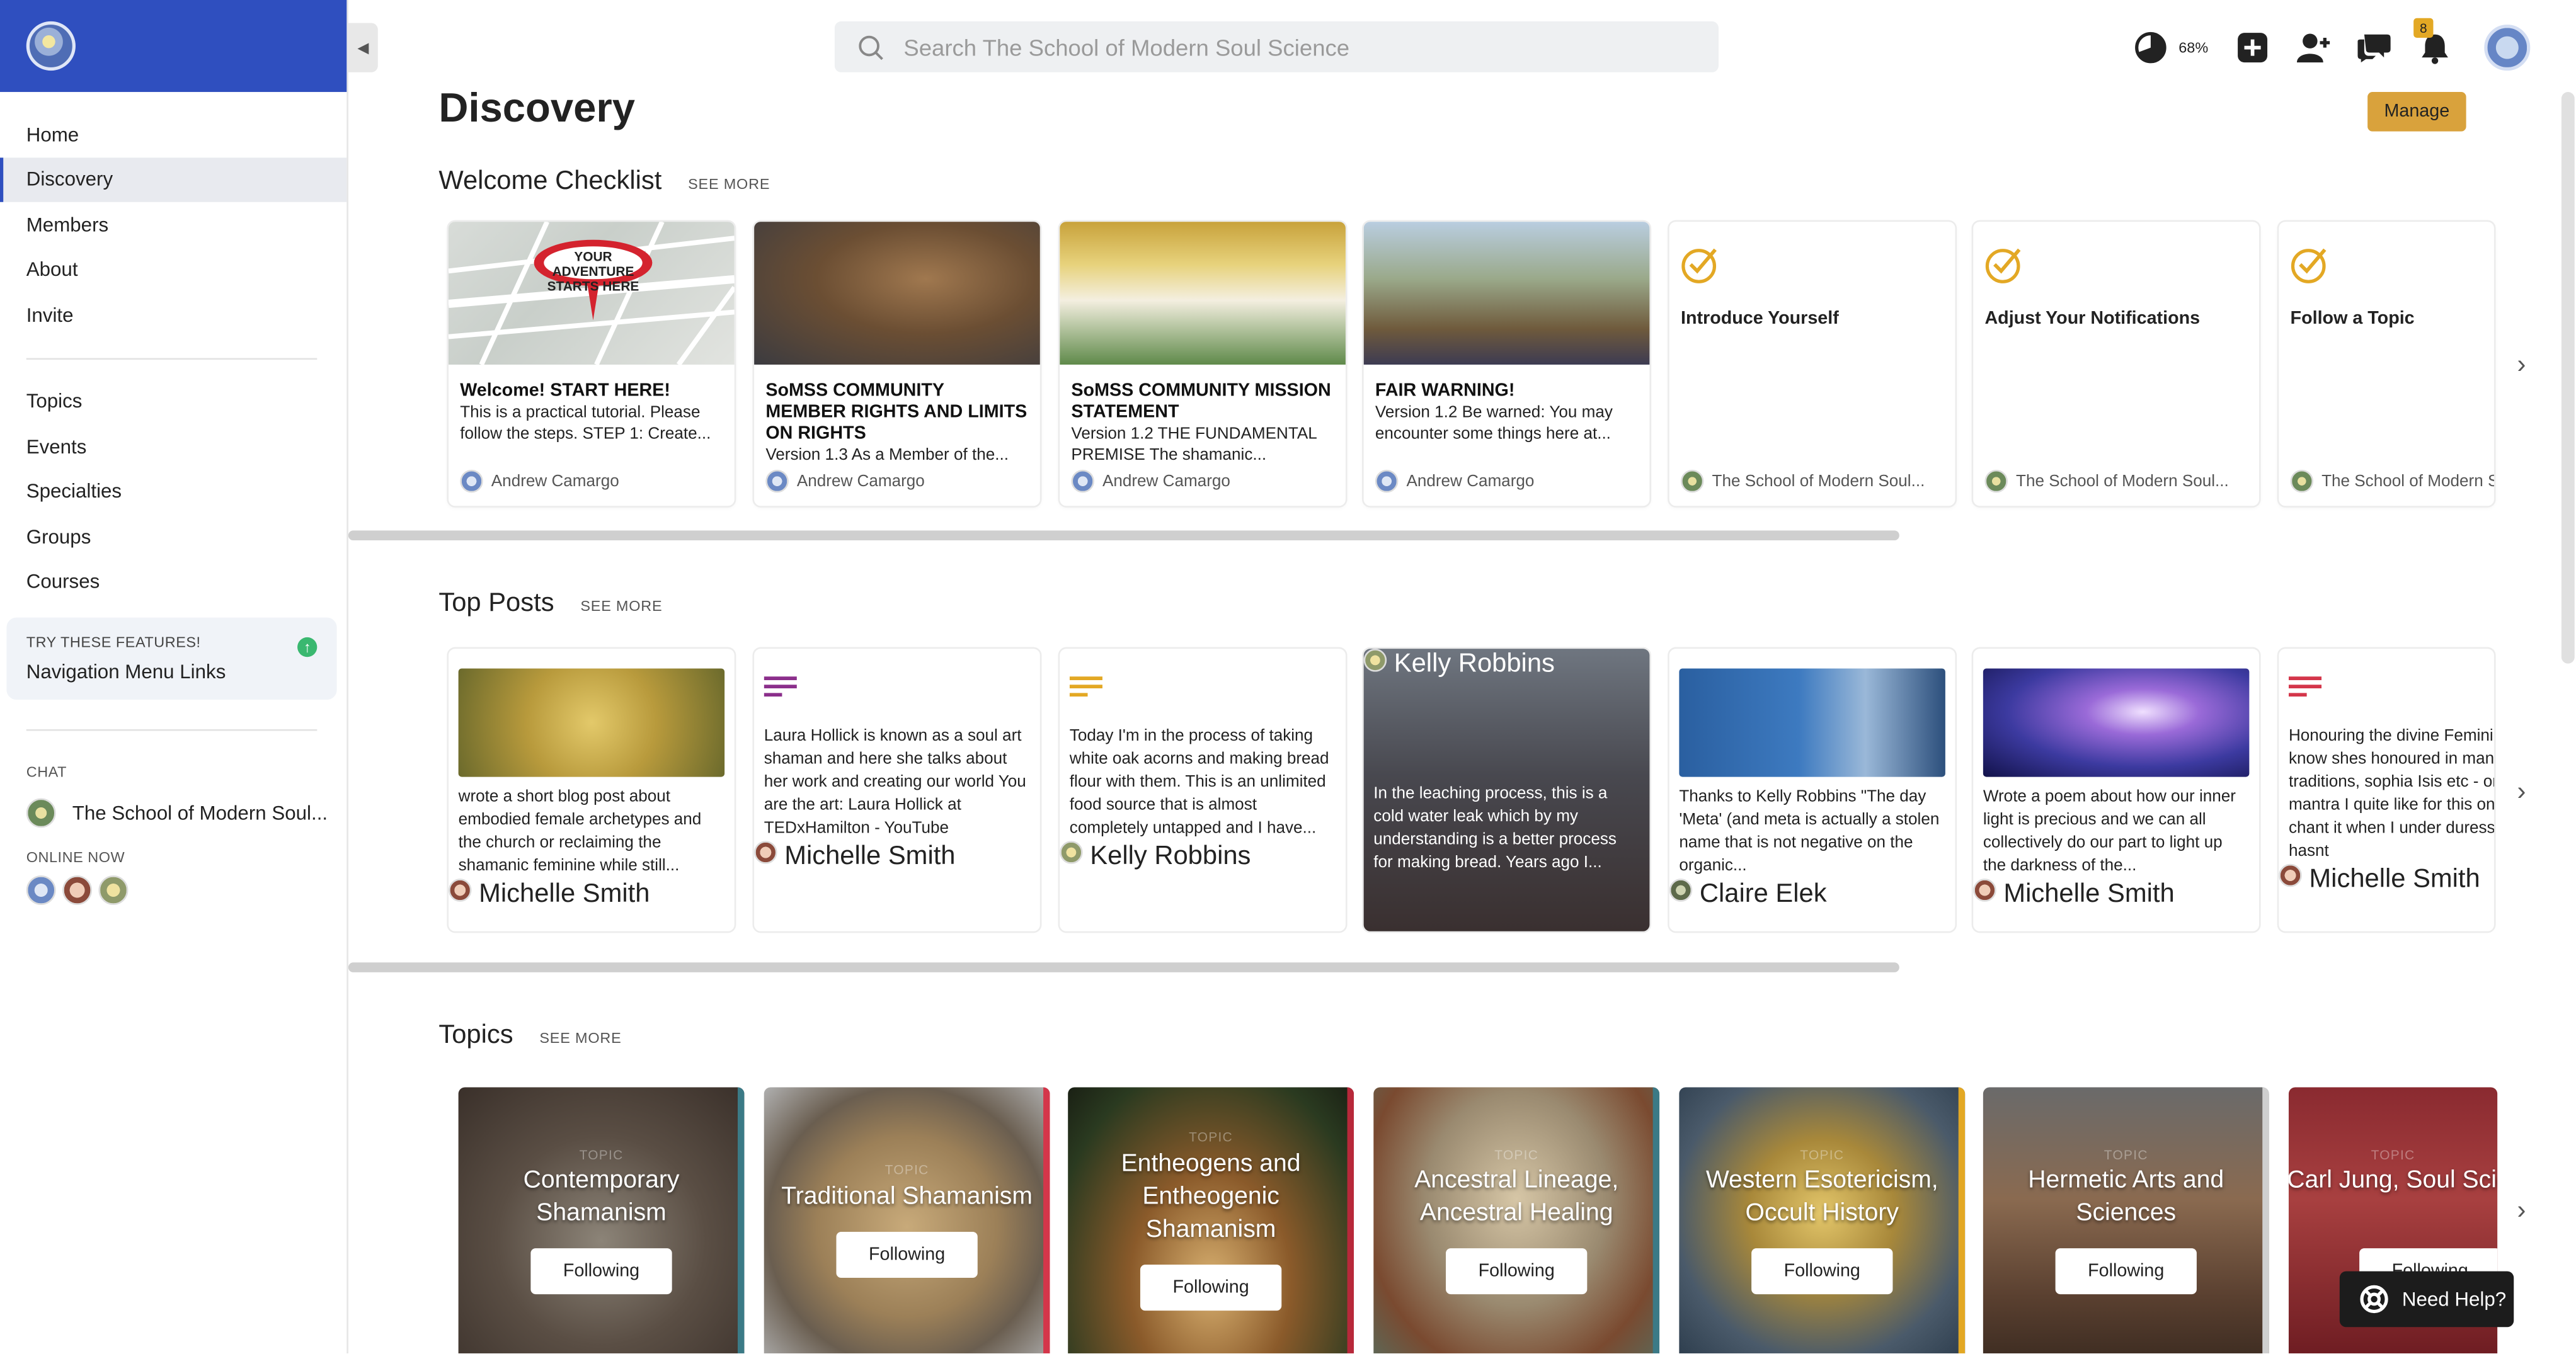 The height and width of the screenshot is (1354, 2576). Describe the element at coordinates (2313, 47) in the screenshot. I see `add-member-icon` at that location.